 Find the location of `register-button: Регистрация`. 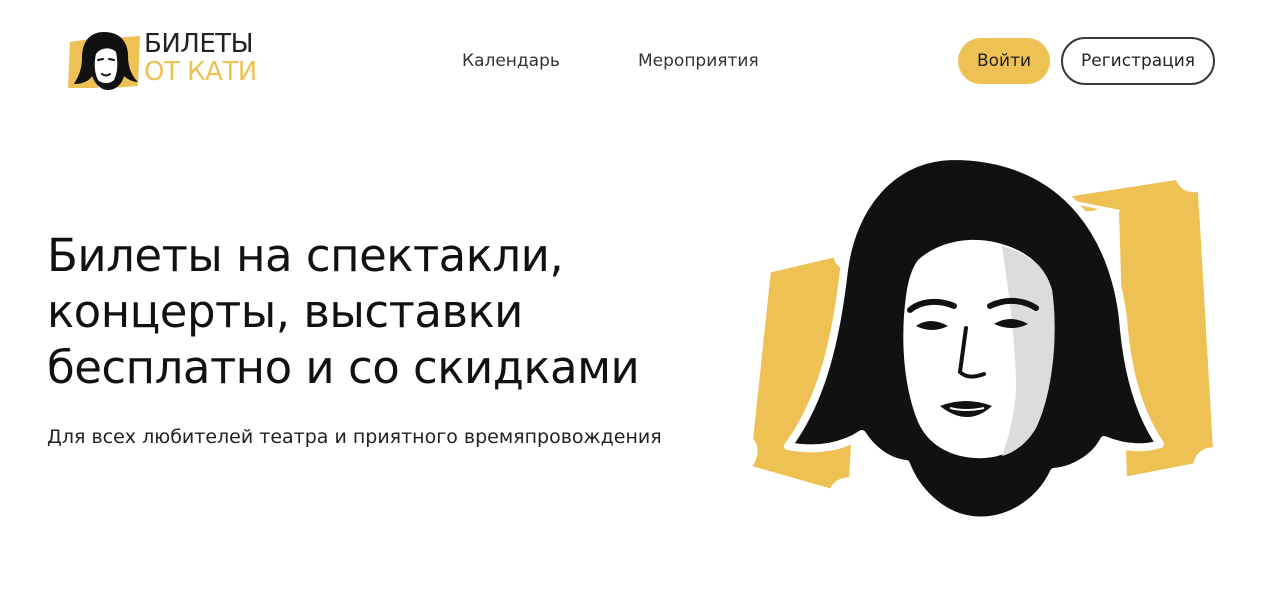

register-button: Регистрация is located at coordinates (1138, 61).